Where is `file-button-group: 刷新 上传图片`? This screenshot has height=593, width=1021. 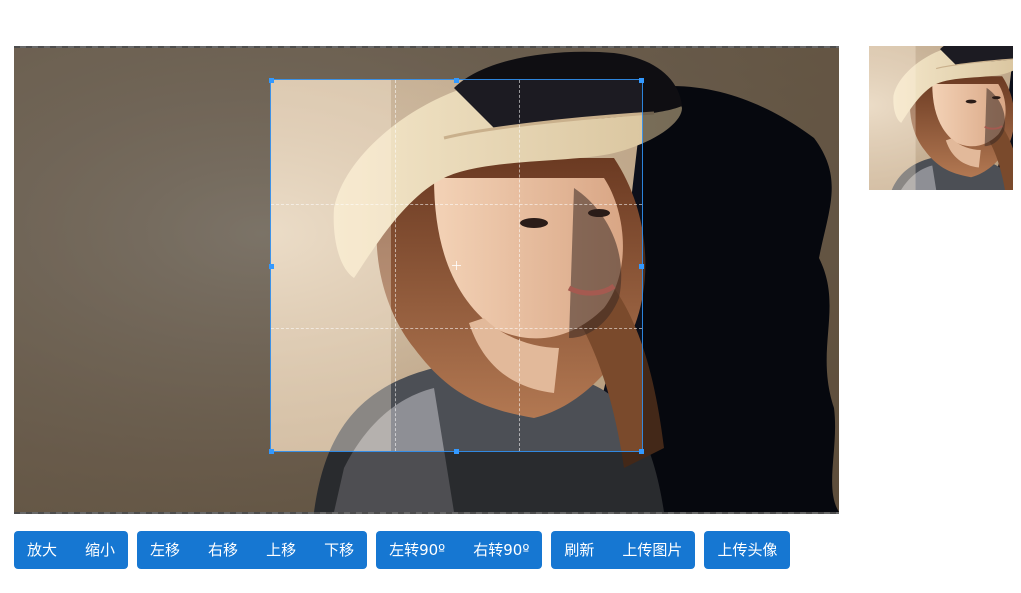
file-button-group: 刷新 上传图片 is located at coordinates (623, 550).